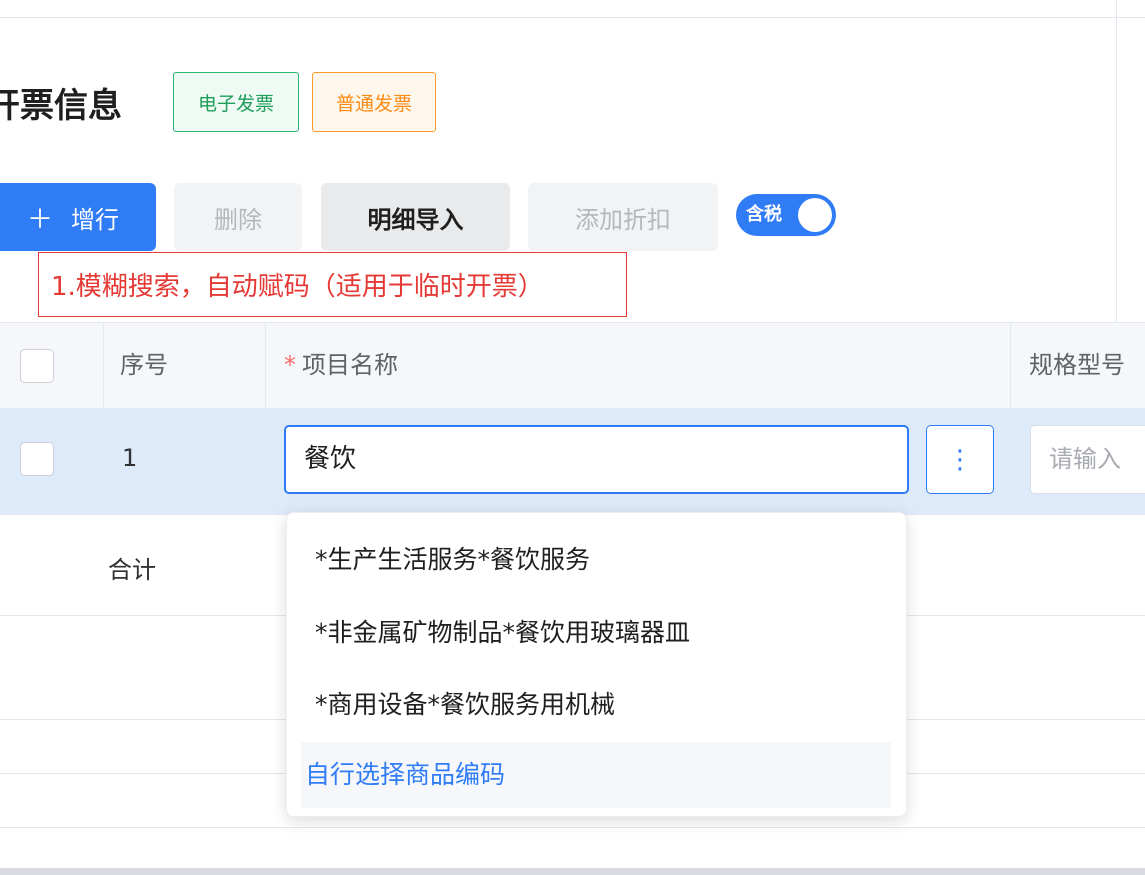  I want to click on row-border, so click(572, 827).